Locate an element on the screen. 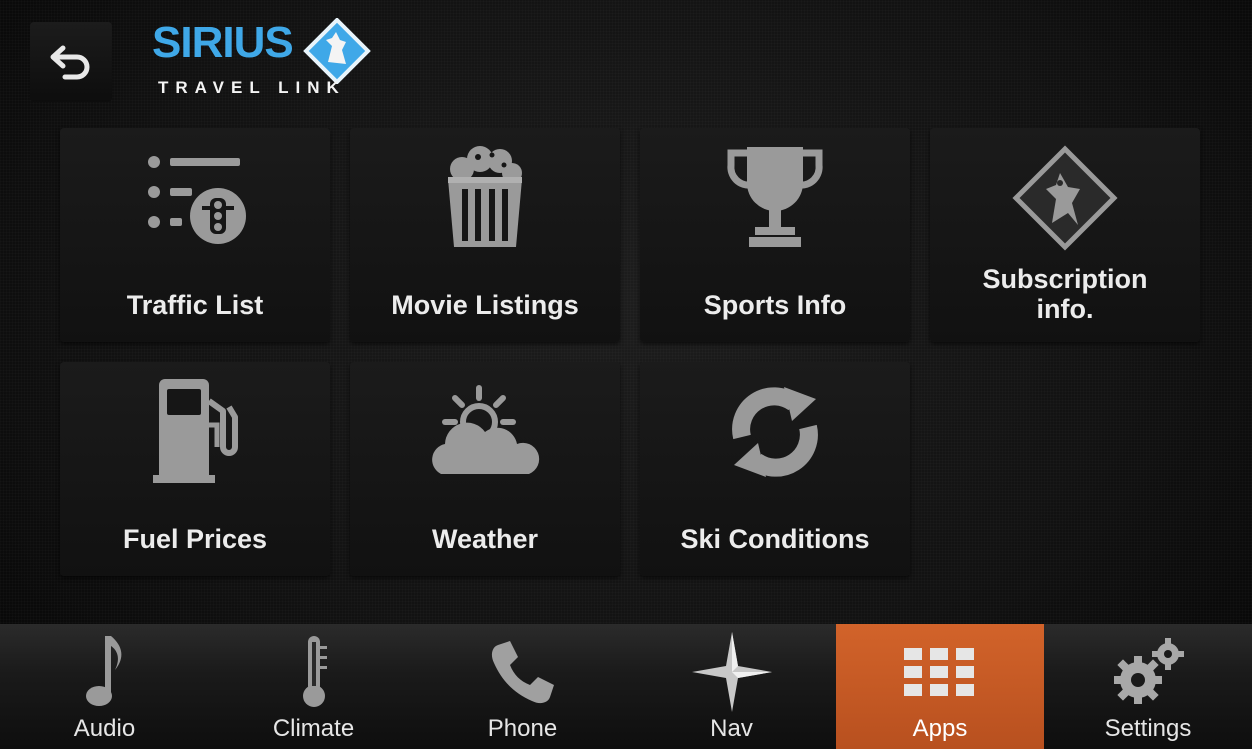 This screenshot has height=749, width=1252. tile-weather: Weather is located at coordinates (485, 469).